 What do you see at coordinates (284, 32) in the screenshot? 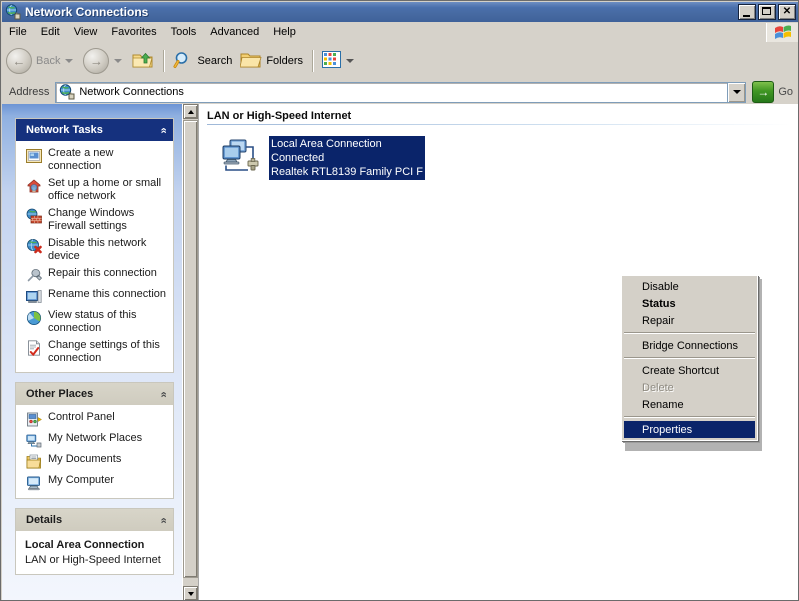
I see `menu-help: Help` at bounding box center [284, 32].